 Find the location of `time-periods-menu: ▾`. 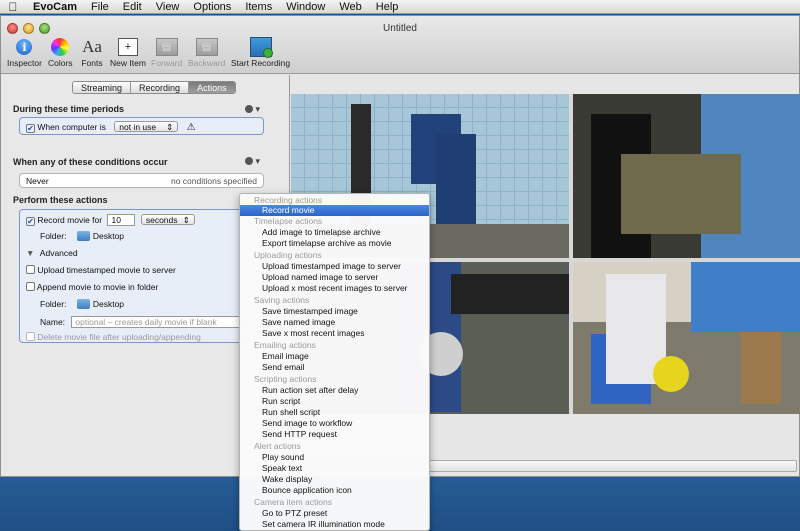

time-periods-menu: ▾ is located at coordinates (252, 109).